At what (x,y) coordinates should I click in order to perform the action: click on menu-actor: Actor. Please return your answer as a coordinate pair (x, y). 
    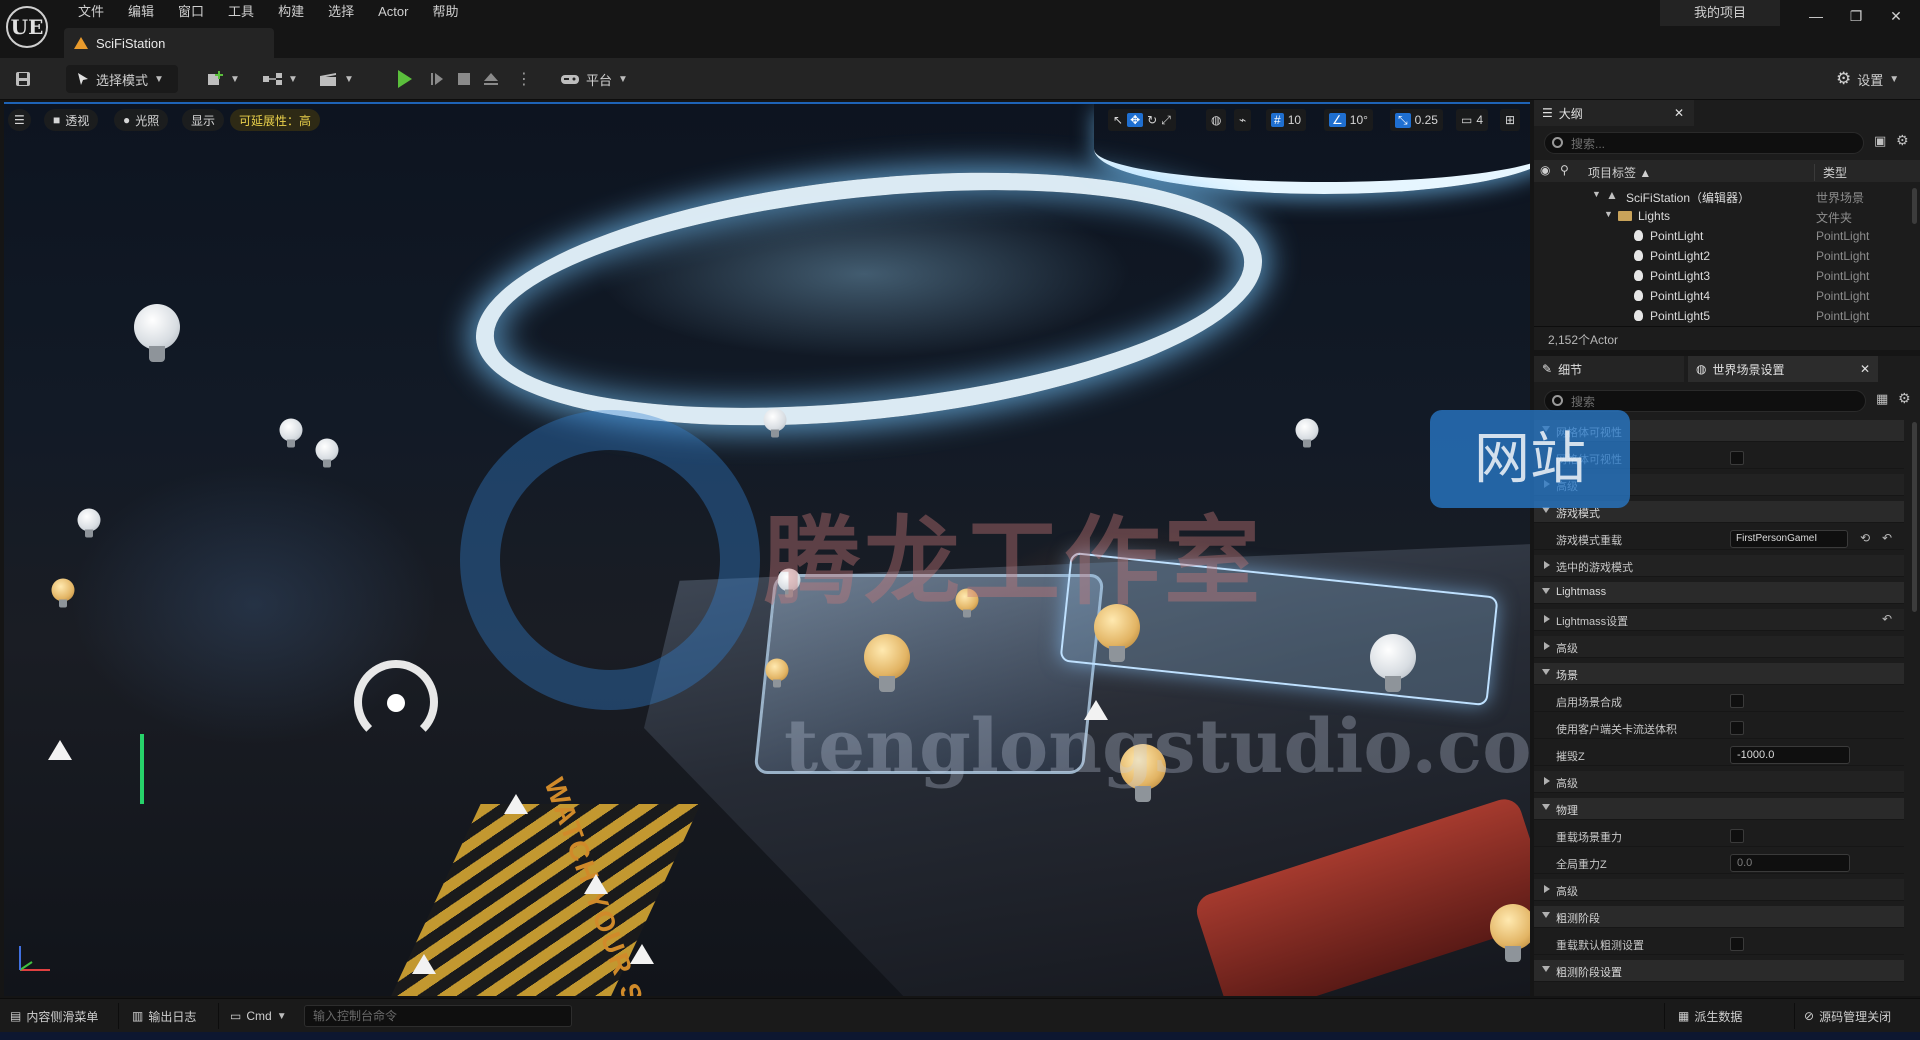
    Looking at the image, I should click on (393, 12).